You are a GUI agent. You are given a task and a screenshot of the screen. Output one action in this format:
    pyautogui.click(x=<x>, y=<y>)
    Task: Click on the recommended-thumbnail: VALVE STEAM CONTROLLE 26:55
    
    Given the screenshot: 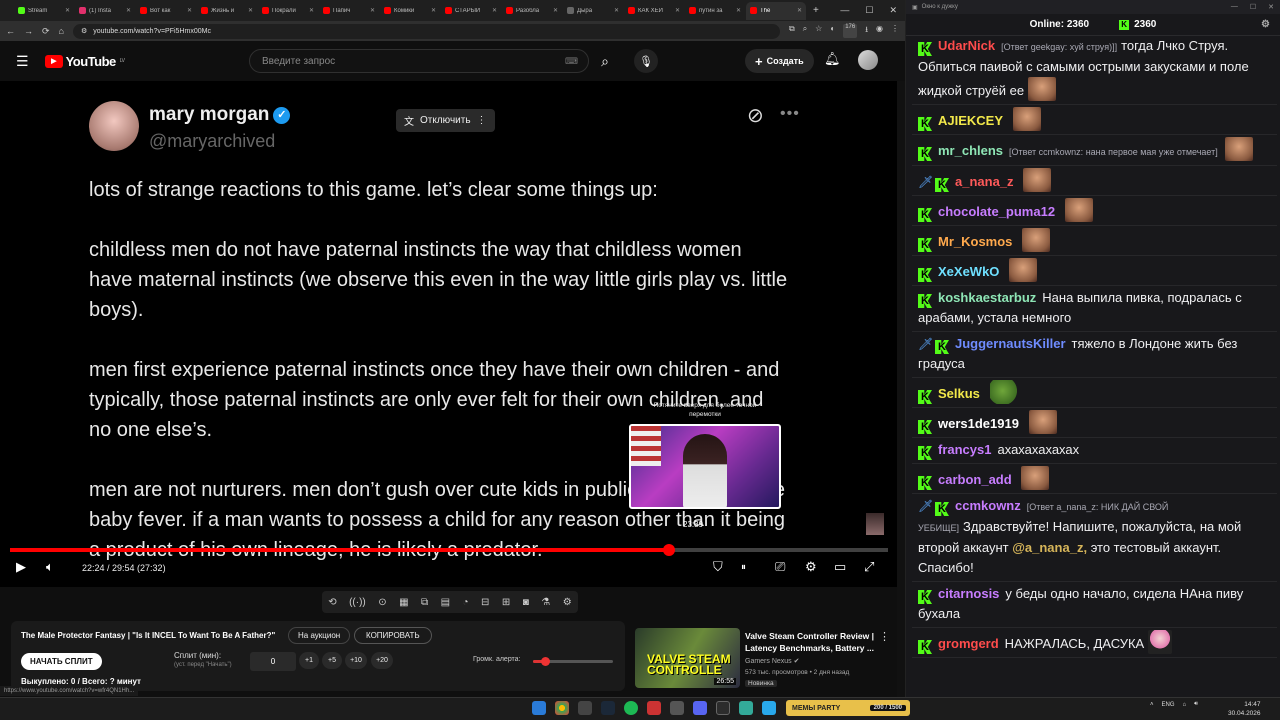 What is the action you would take?
    pyautogui.click(x=687, y=658)
    